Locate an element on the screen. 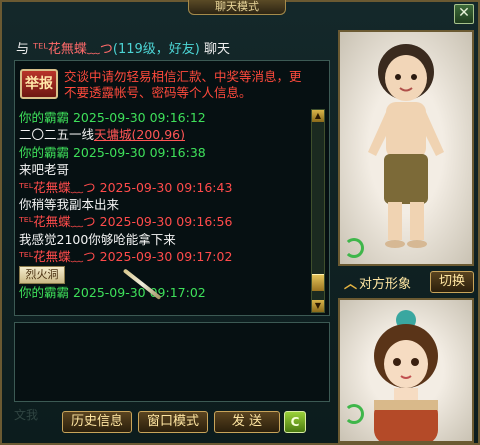 This screenshot has height=445, width=480. message-header-self: 你的霸霸 2025-09-30 09:16:38 is located at coordinates (112, 152).